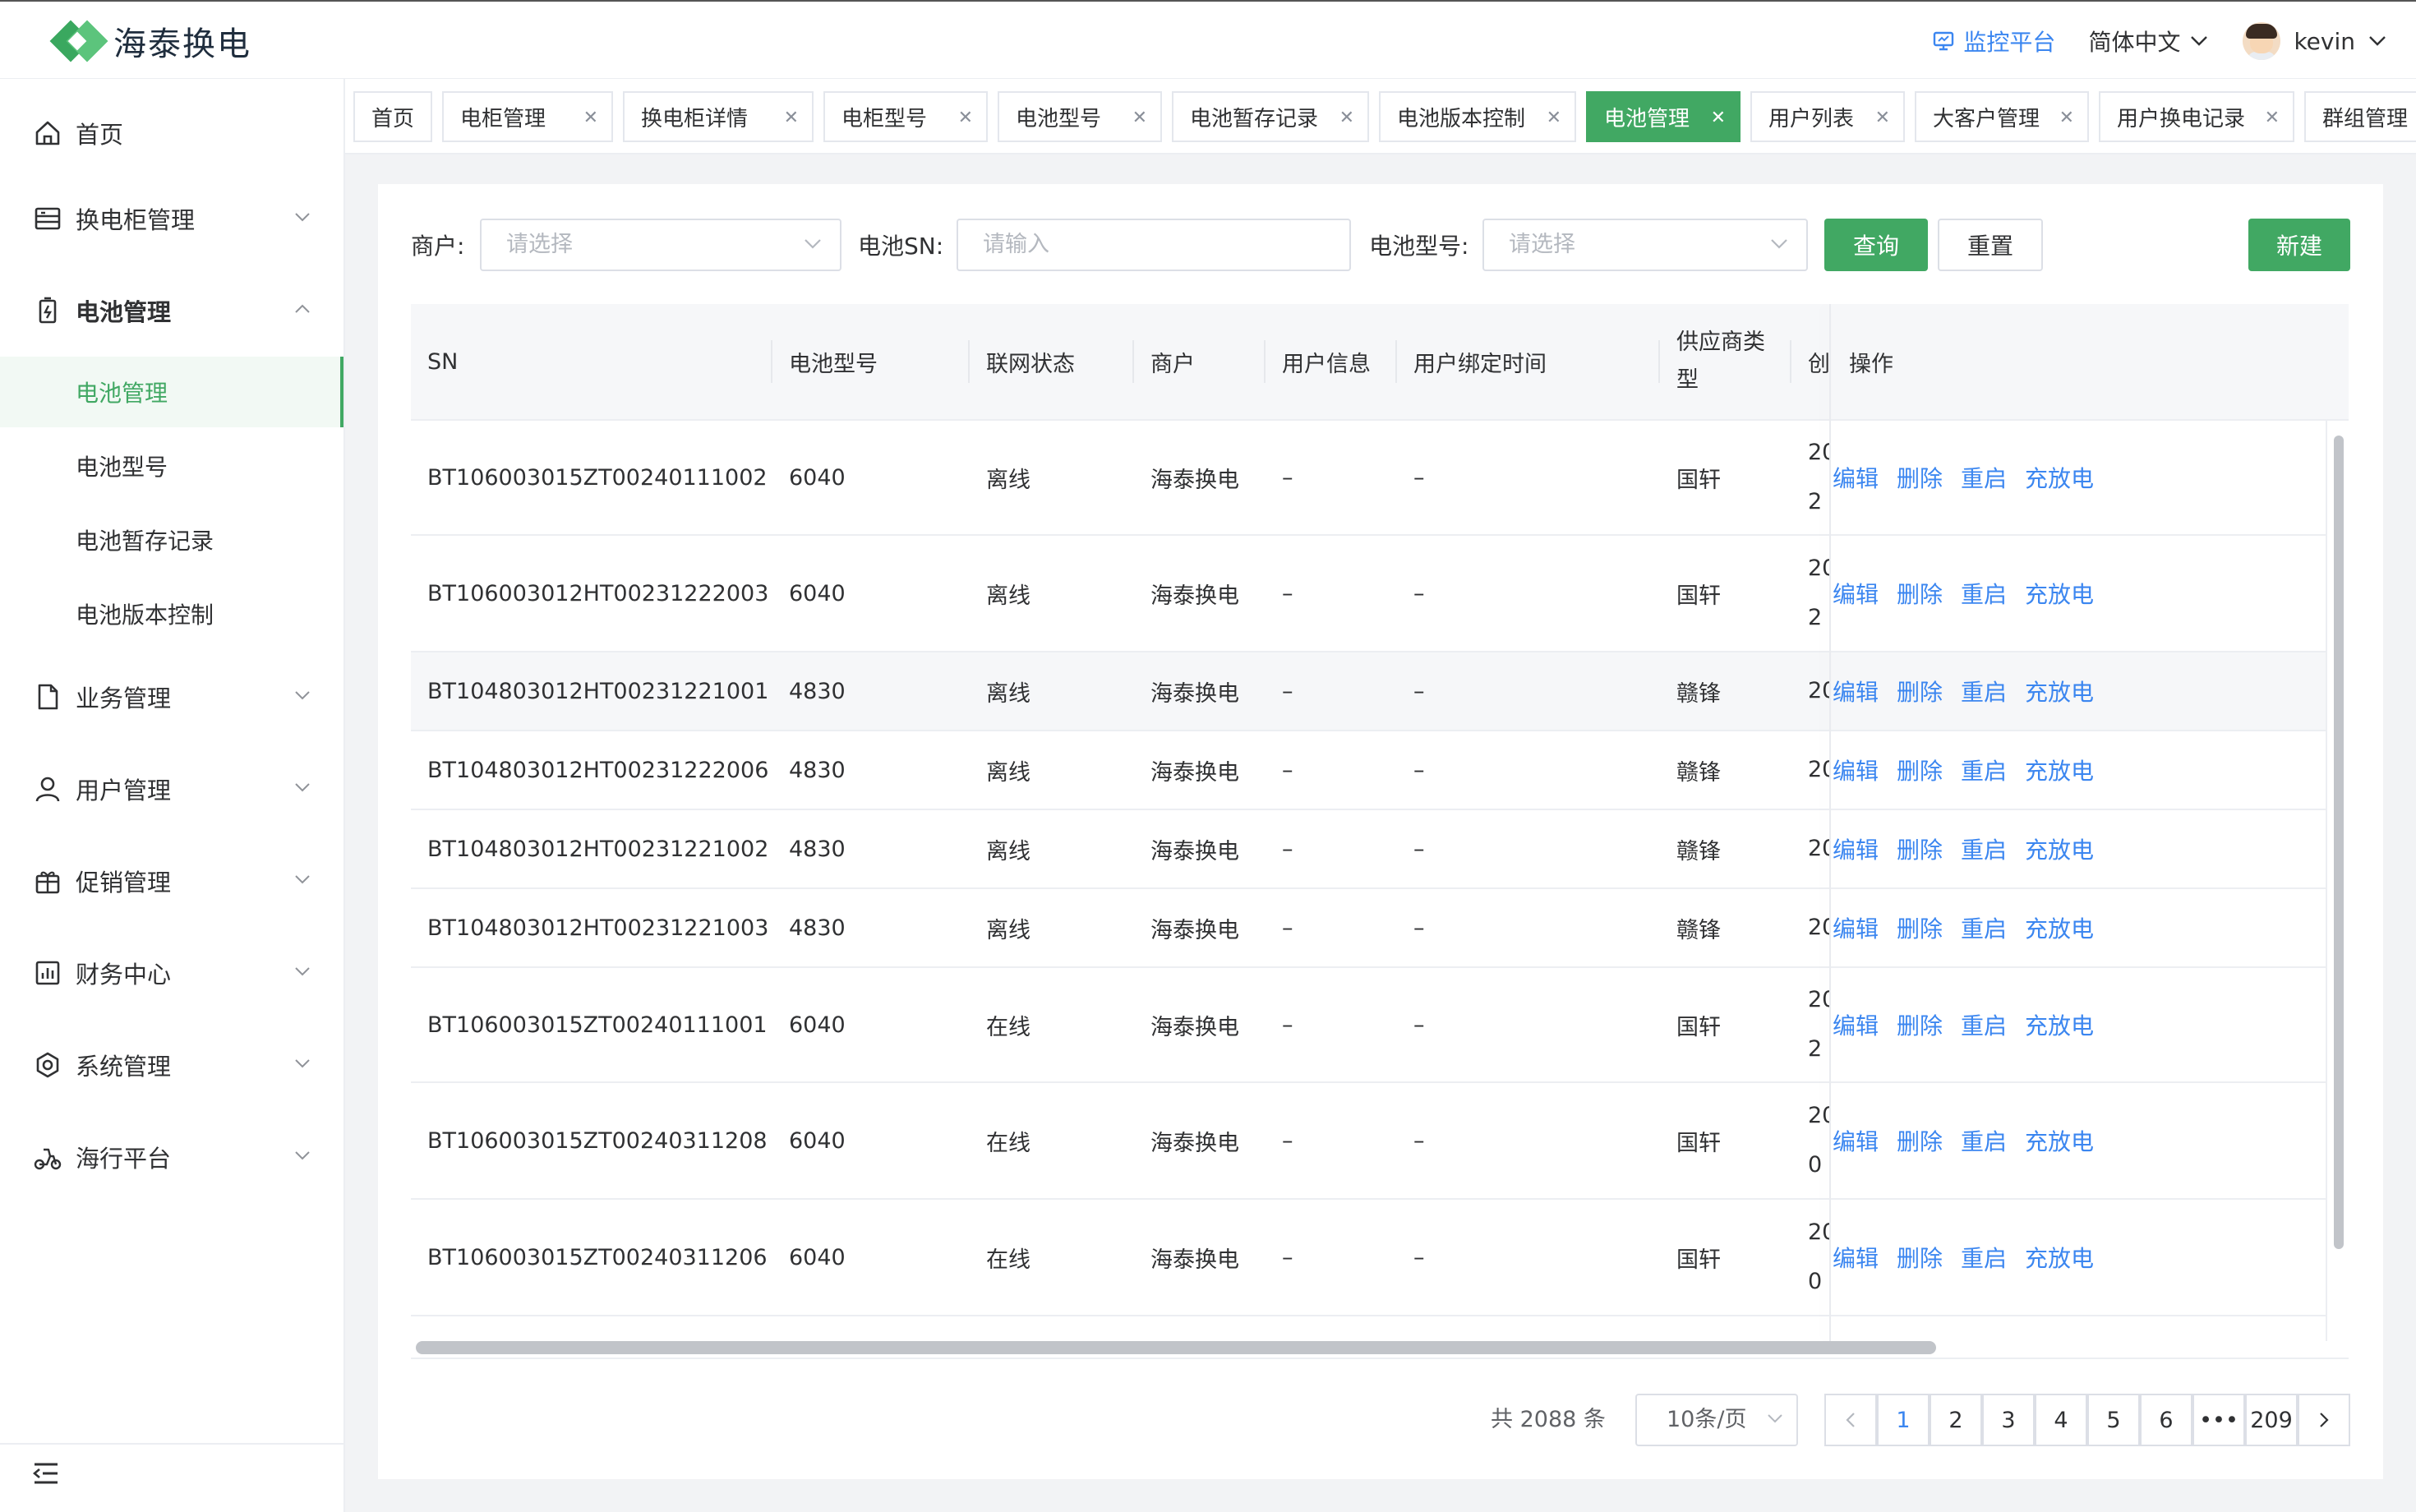  I want to click on page-number-button: 4, so click(2061, 1420).